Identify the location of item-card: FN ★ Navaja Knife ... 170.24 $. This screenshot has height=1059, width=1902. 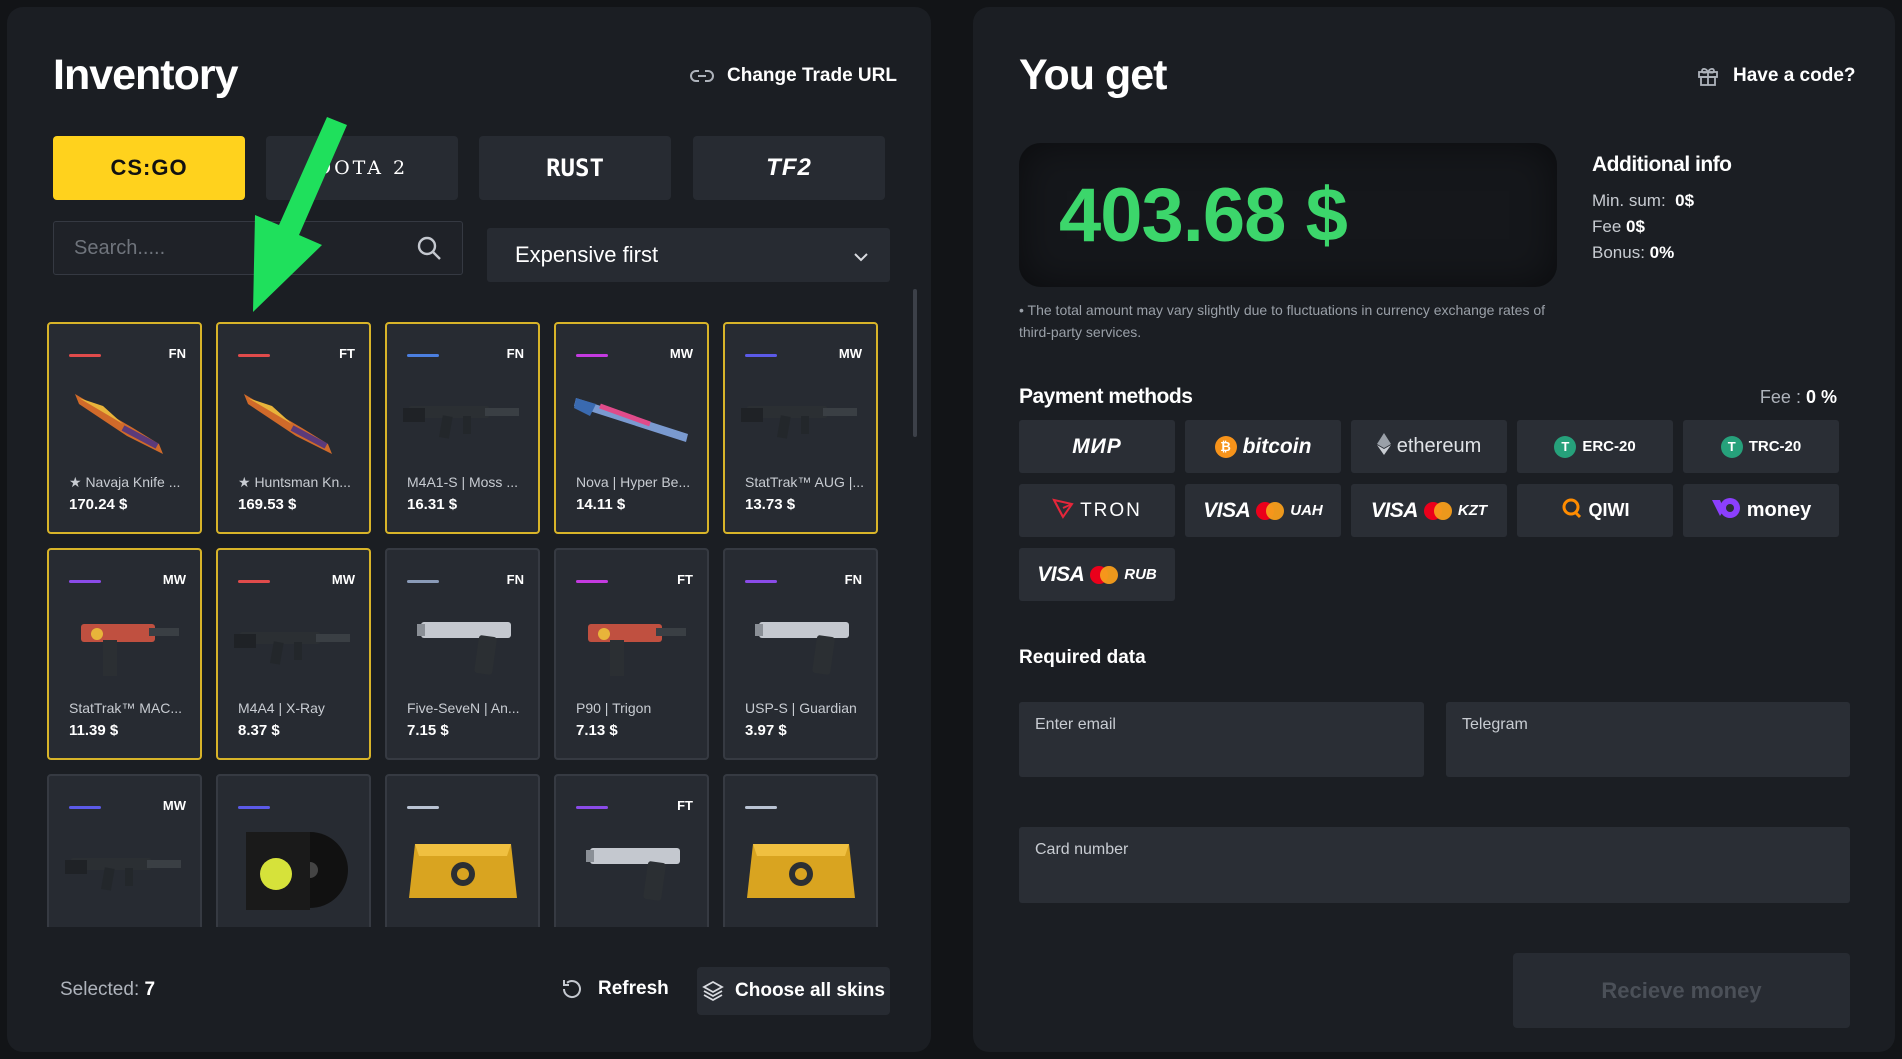
(124, 428).